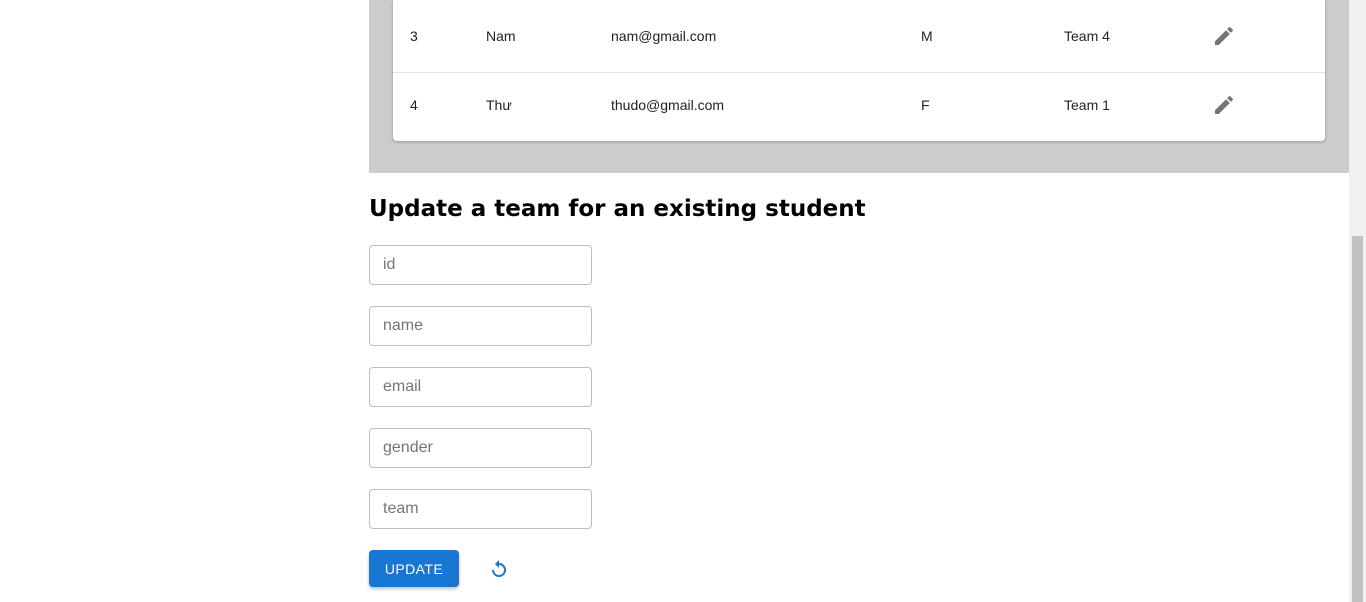  What do you see at coordinates (414, 105) in the screenshot?
I see `cell-id: 4` at bounding box center [414, 105].